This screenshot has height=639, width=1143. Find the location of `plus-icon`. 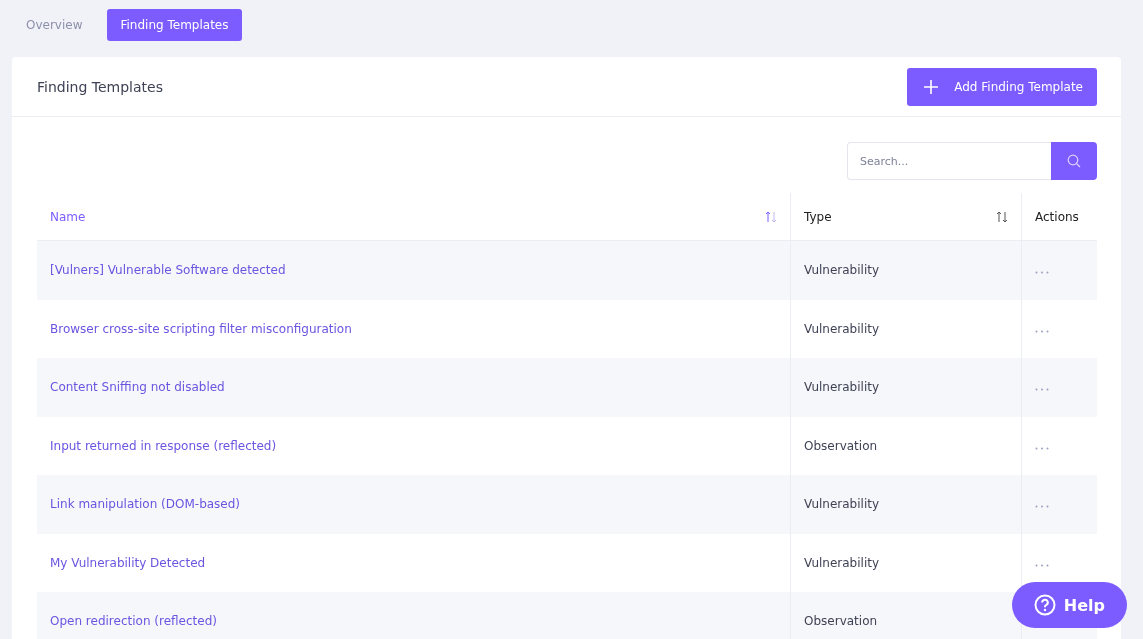

plus-icon is located at coordinates (931, 86).